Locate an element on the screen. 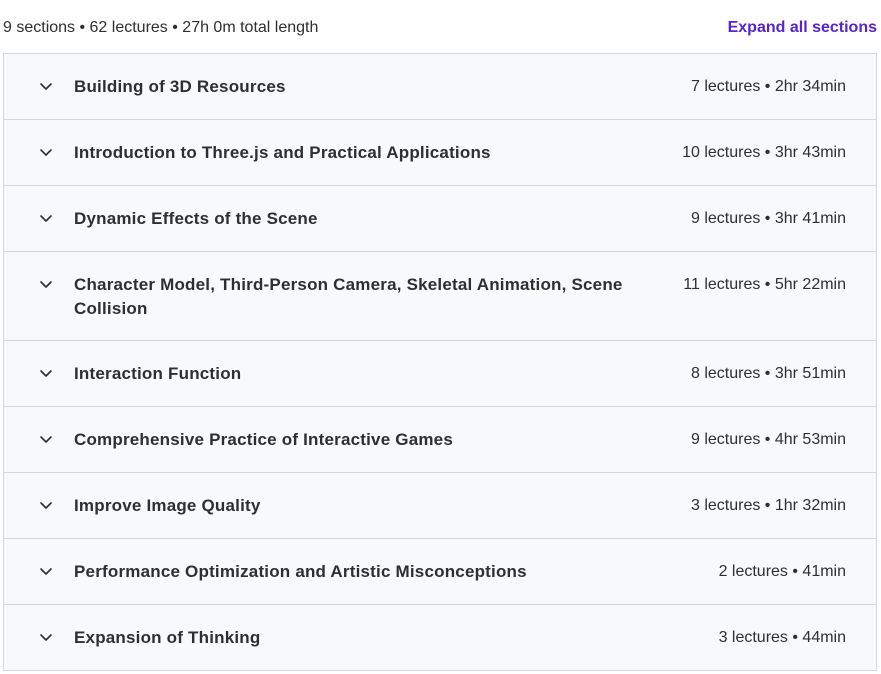  section-row: Expansion of Thinking 3 lectures • 44min is located at coordinates (440, 638).